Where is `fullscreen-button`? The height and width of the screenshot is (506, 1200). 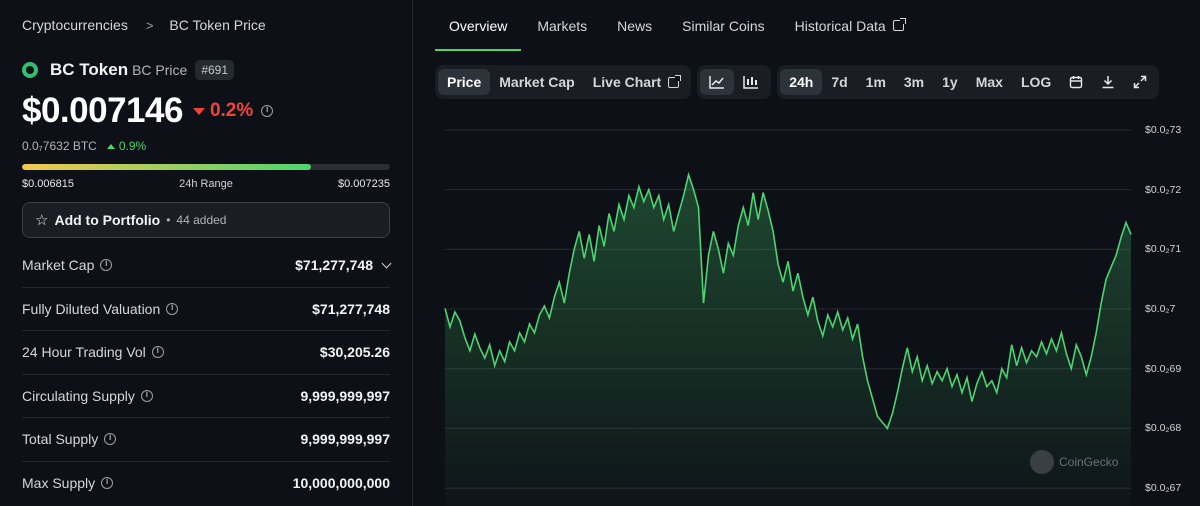
fullscreen-button is located at coordinates (1140, 82).